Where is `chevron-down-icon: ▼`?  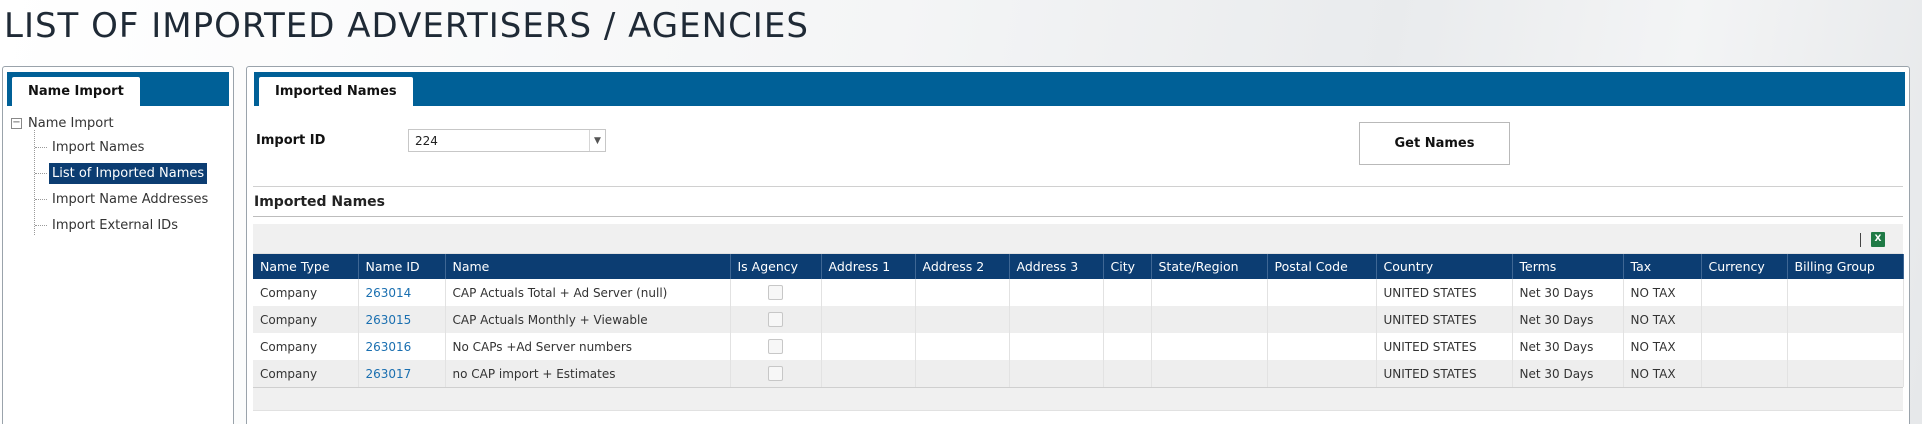
chevron-down-icon: ▼ is located at coordinates (597, 140).